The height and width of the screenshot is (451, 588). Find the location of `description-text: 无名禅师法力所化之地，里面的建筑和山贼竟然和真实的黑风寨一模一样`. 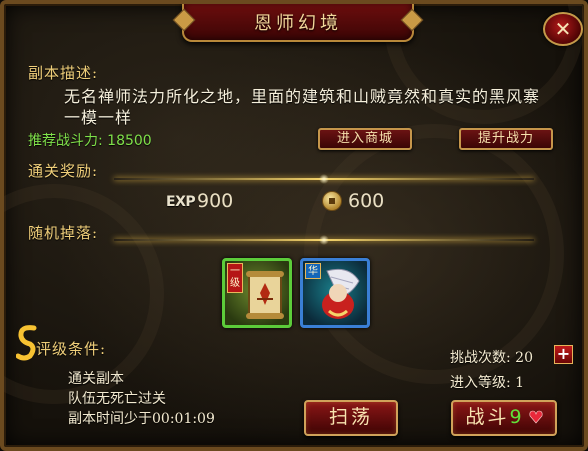

description-text: 无名禅师法力所化之地，里面的建筑和山贼竟然和真实的黑风寨一模一样 is located at coordinates (302, 107).